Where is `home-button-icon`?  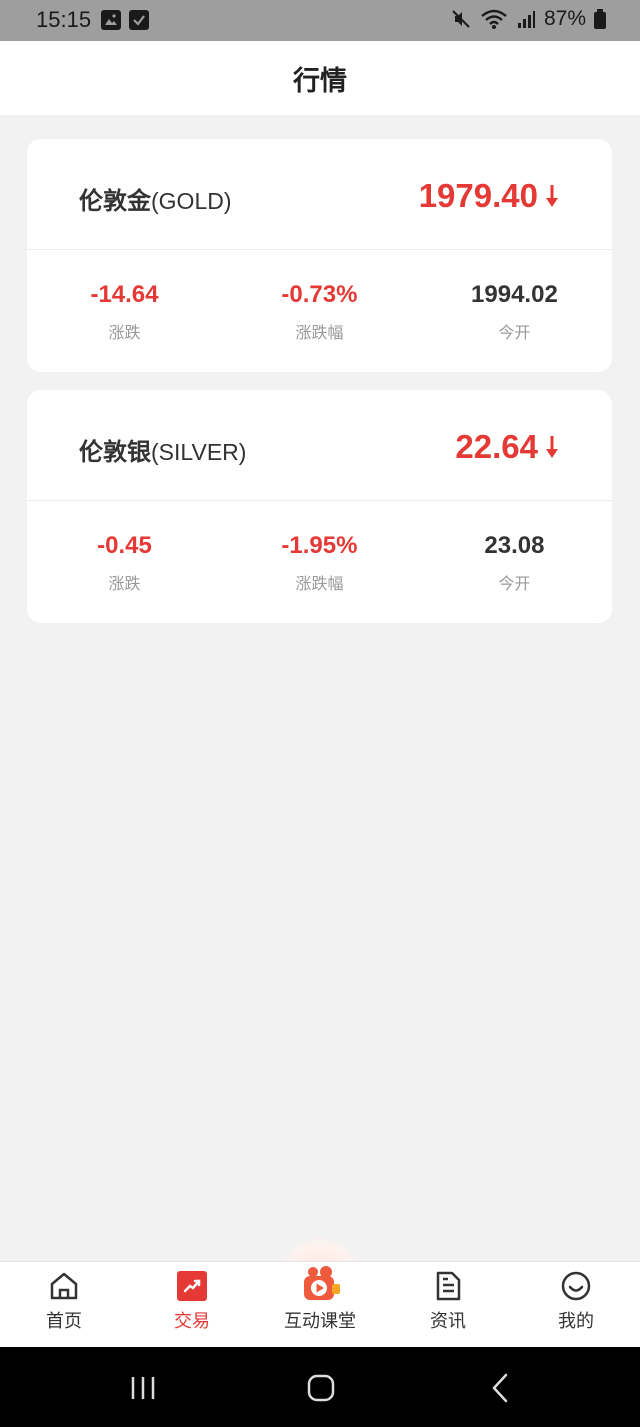 home-button-icon is located at coordinates (321, 1388).